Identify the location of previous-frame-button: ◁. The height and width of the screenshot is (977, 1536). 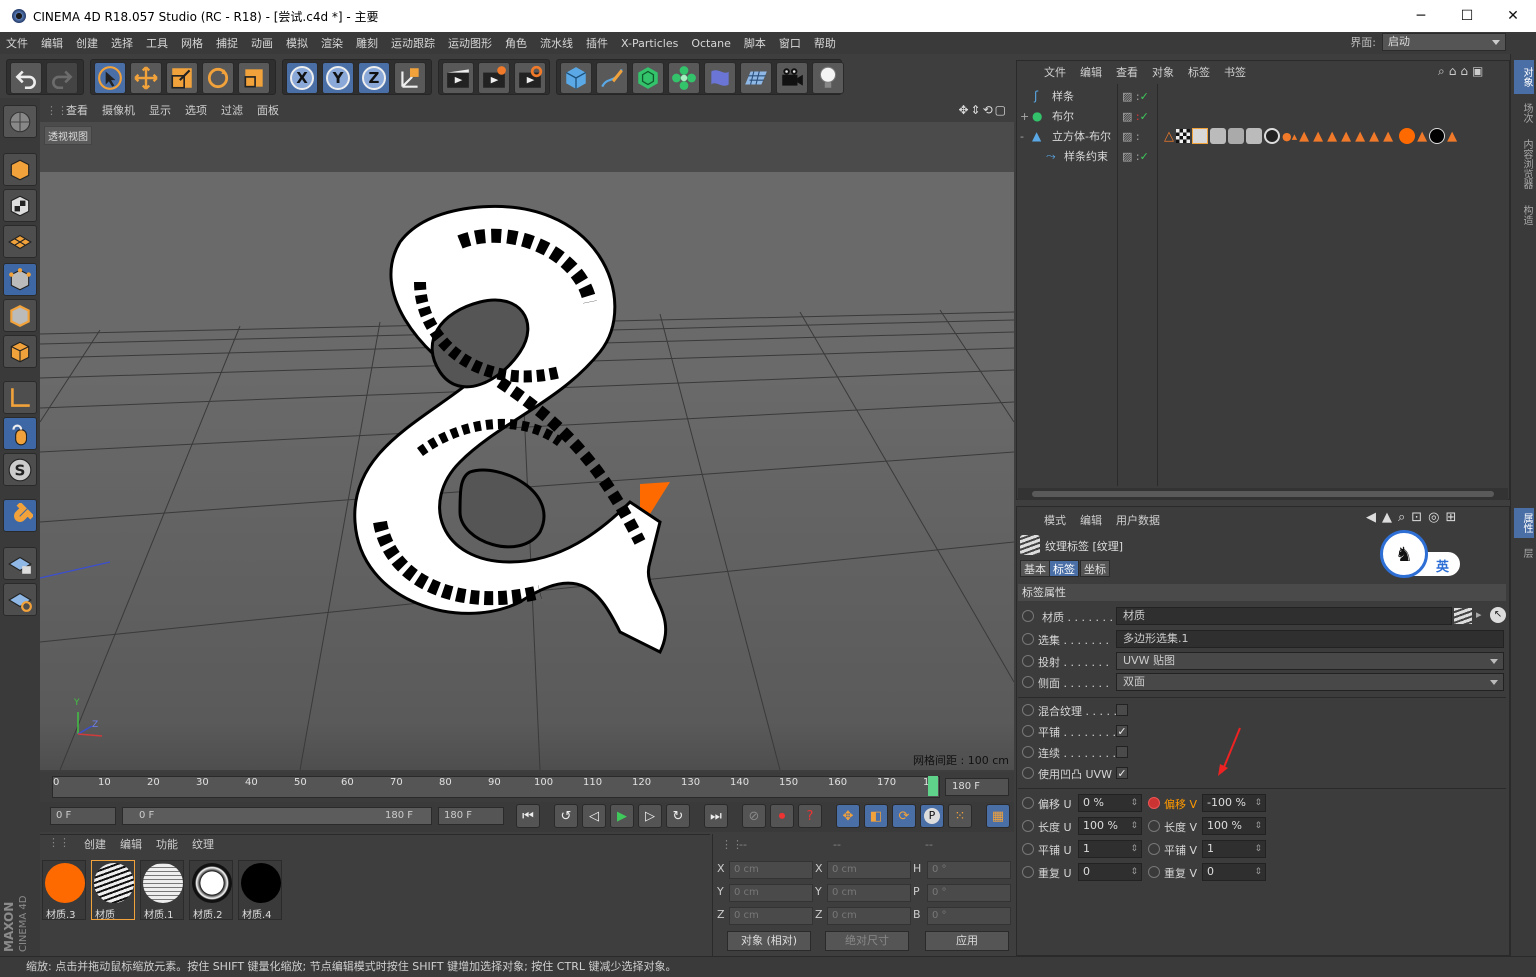
(594, 816).